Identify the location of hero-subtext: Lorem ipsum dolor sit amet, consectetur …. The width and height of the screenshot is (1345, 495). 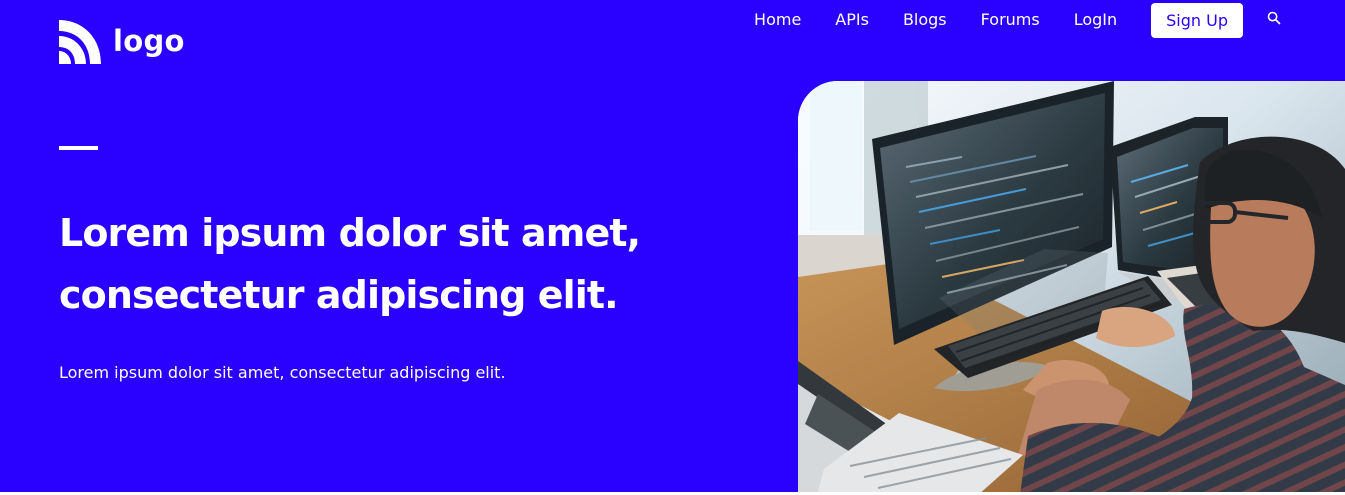
(282, 372).